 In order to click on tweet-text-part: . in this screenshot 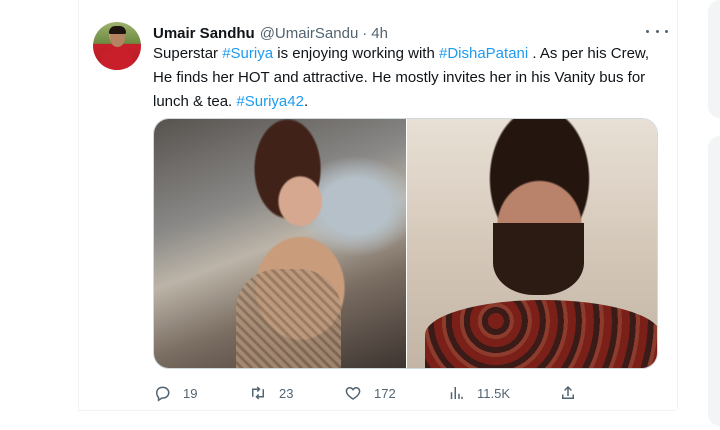, I will do `click(306, 101)`.